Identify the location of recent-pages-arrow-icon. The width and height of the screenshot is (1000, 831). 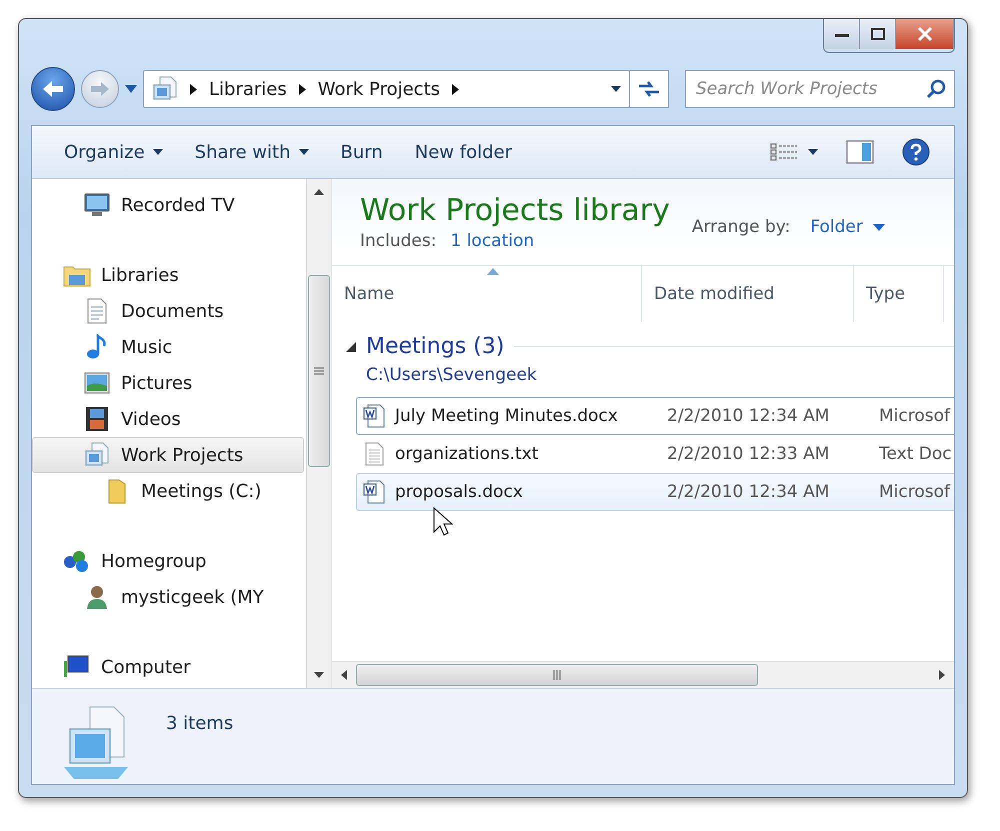
(131, 89).